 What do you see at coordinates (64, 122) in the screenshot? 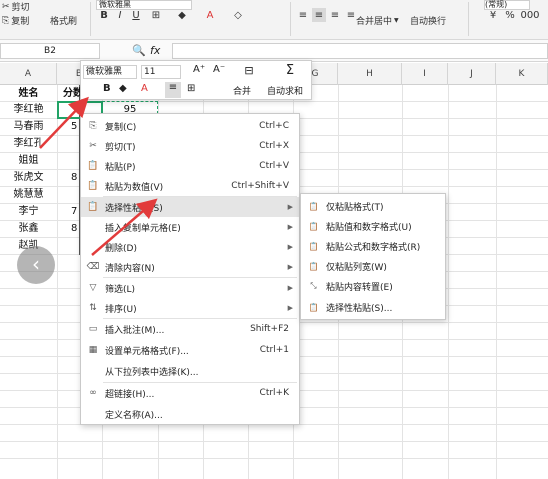
I see `arrow-to-cell` at bounding box center [64, 122].